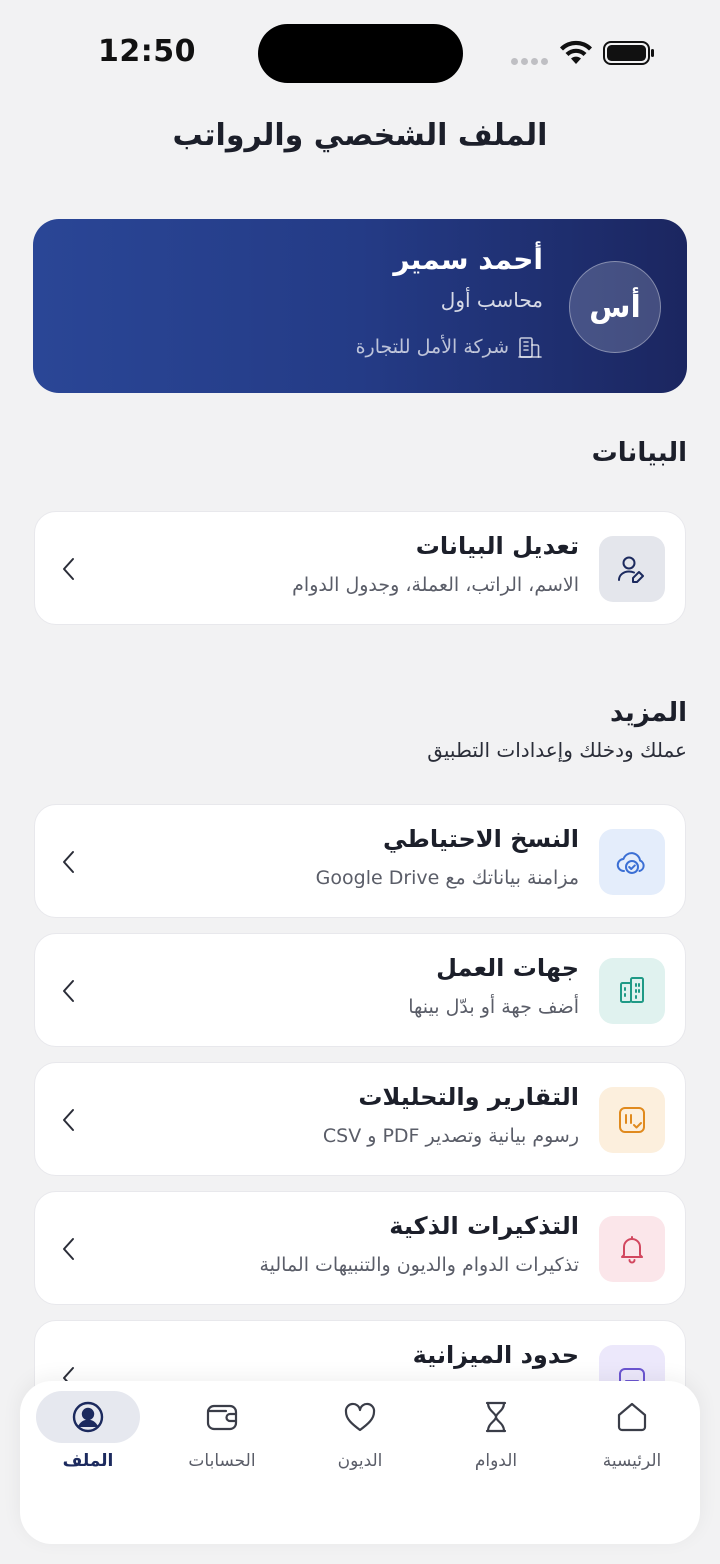 The width and height of the screenshot is (720, 1564). I want to click on cloud-check-icon, so click(630, 863).